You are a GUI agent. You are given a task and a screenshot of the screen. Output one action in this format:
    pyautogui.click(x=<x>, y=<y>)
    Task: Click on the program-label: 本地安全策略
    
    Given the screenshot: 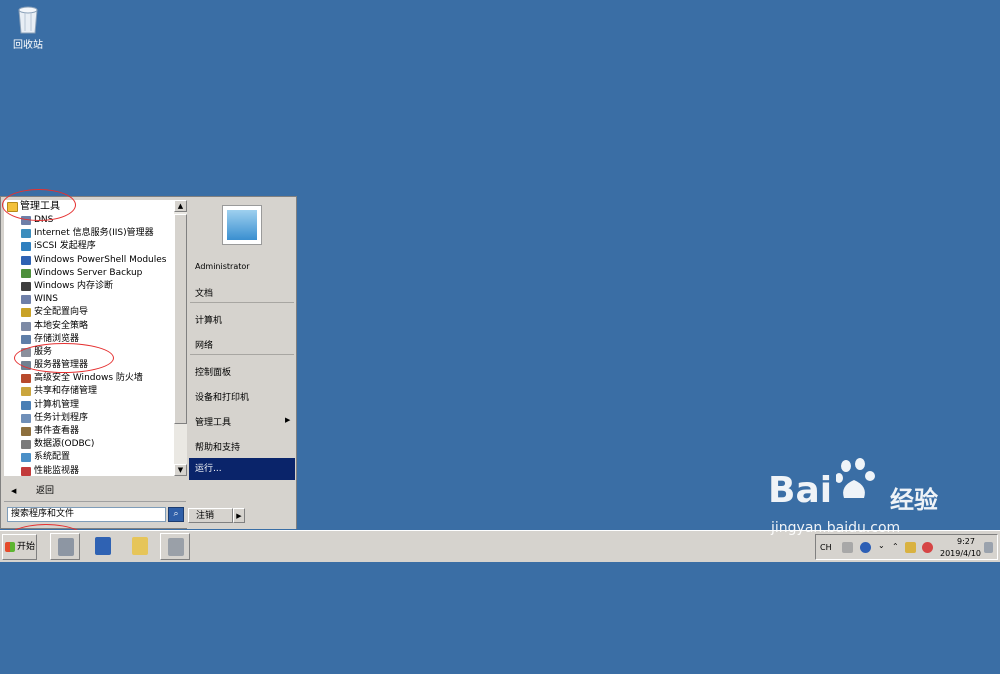 What is the action you would take?
    pyautogui.click(x=61, y=325)
    